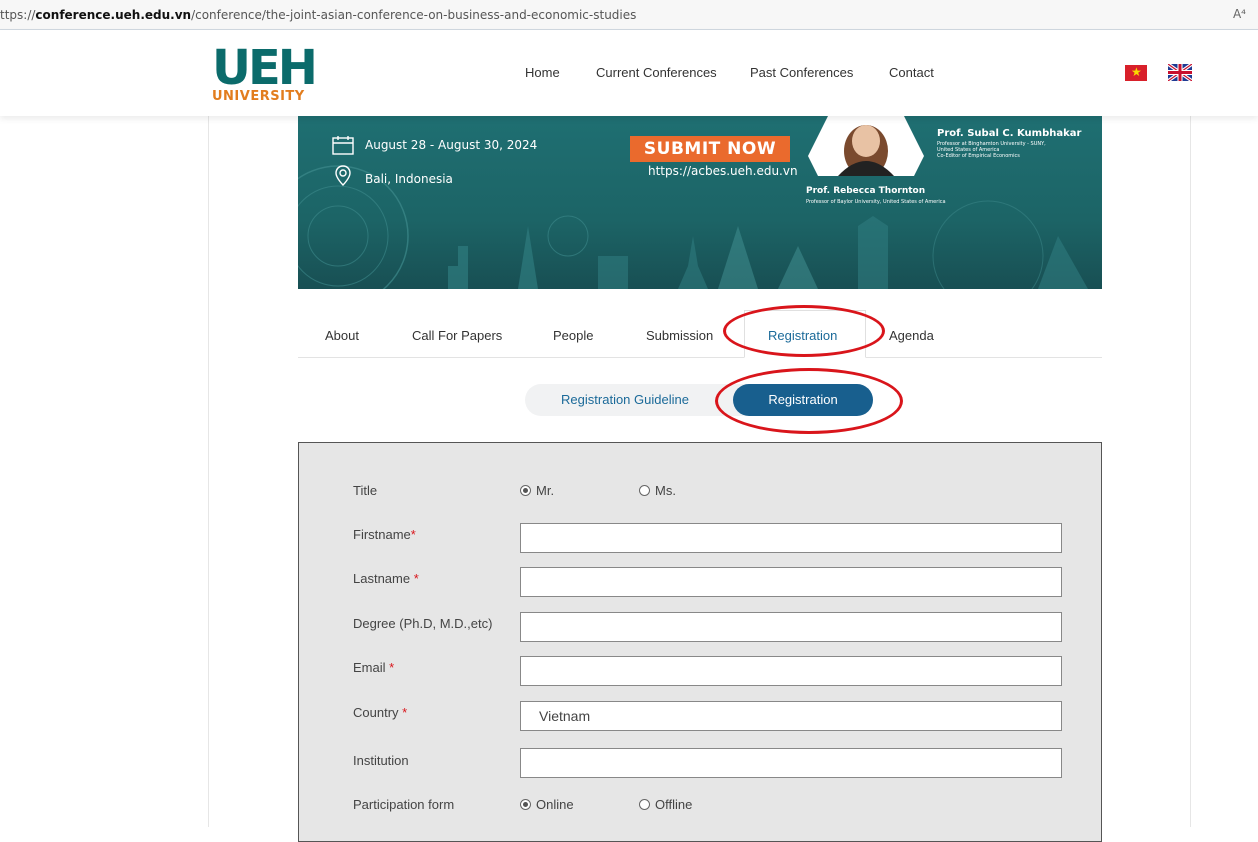 The height and width of the screenshot is (842, 1258). What do you see at coordinates (555, 804) in the screenshot?
I see `participation-option-online-label: Online` at bounding box center [555, 804].